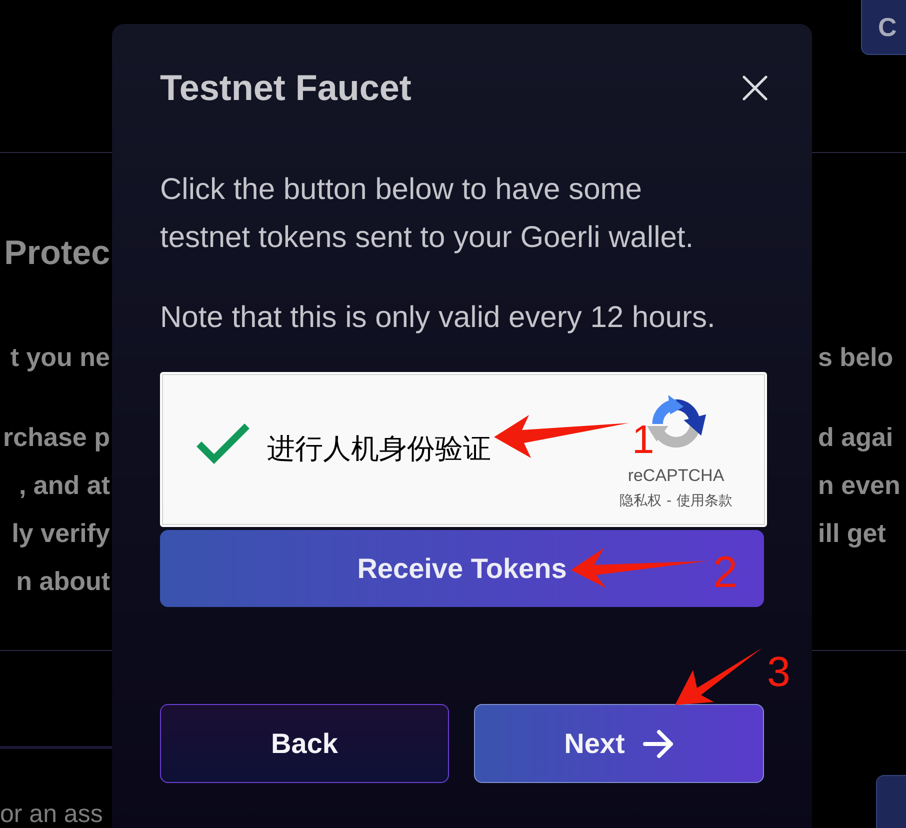 The height and width of the screenshot is (828, 906). I want to click on body-text: ill get, so click(852, 533).